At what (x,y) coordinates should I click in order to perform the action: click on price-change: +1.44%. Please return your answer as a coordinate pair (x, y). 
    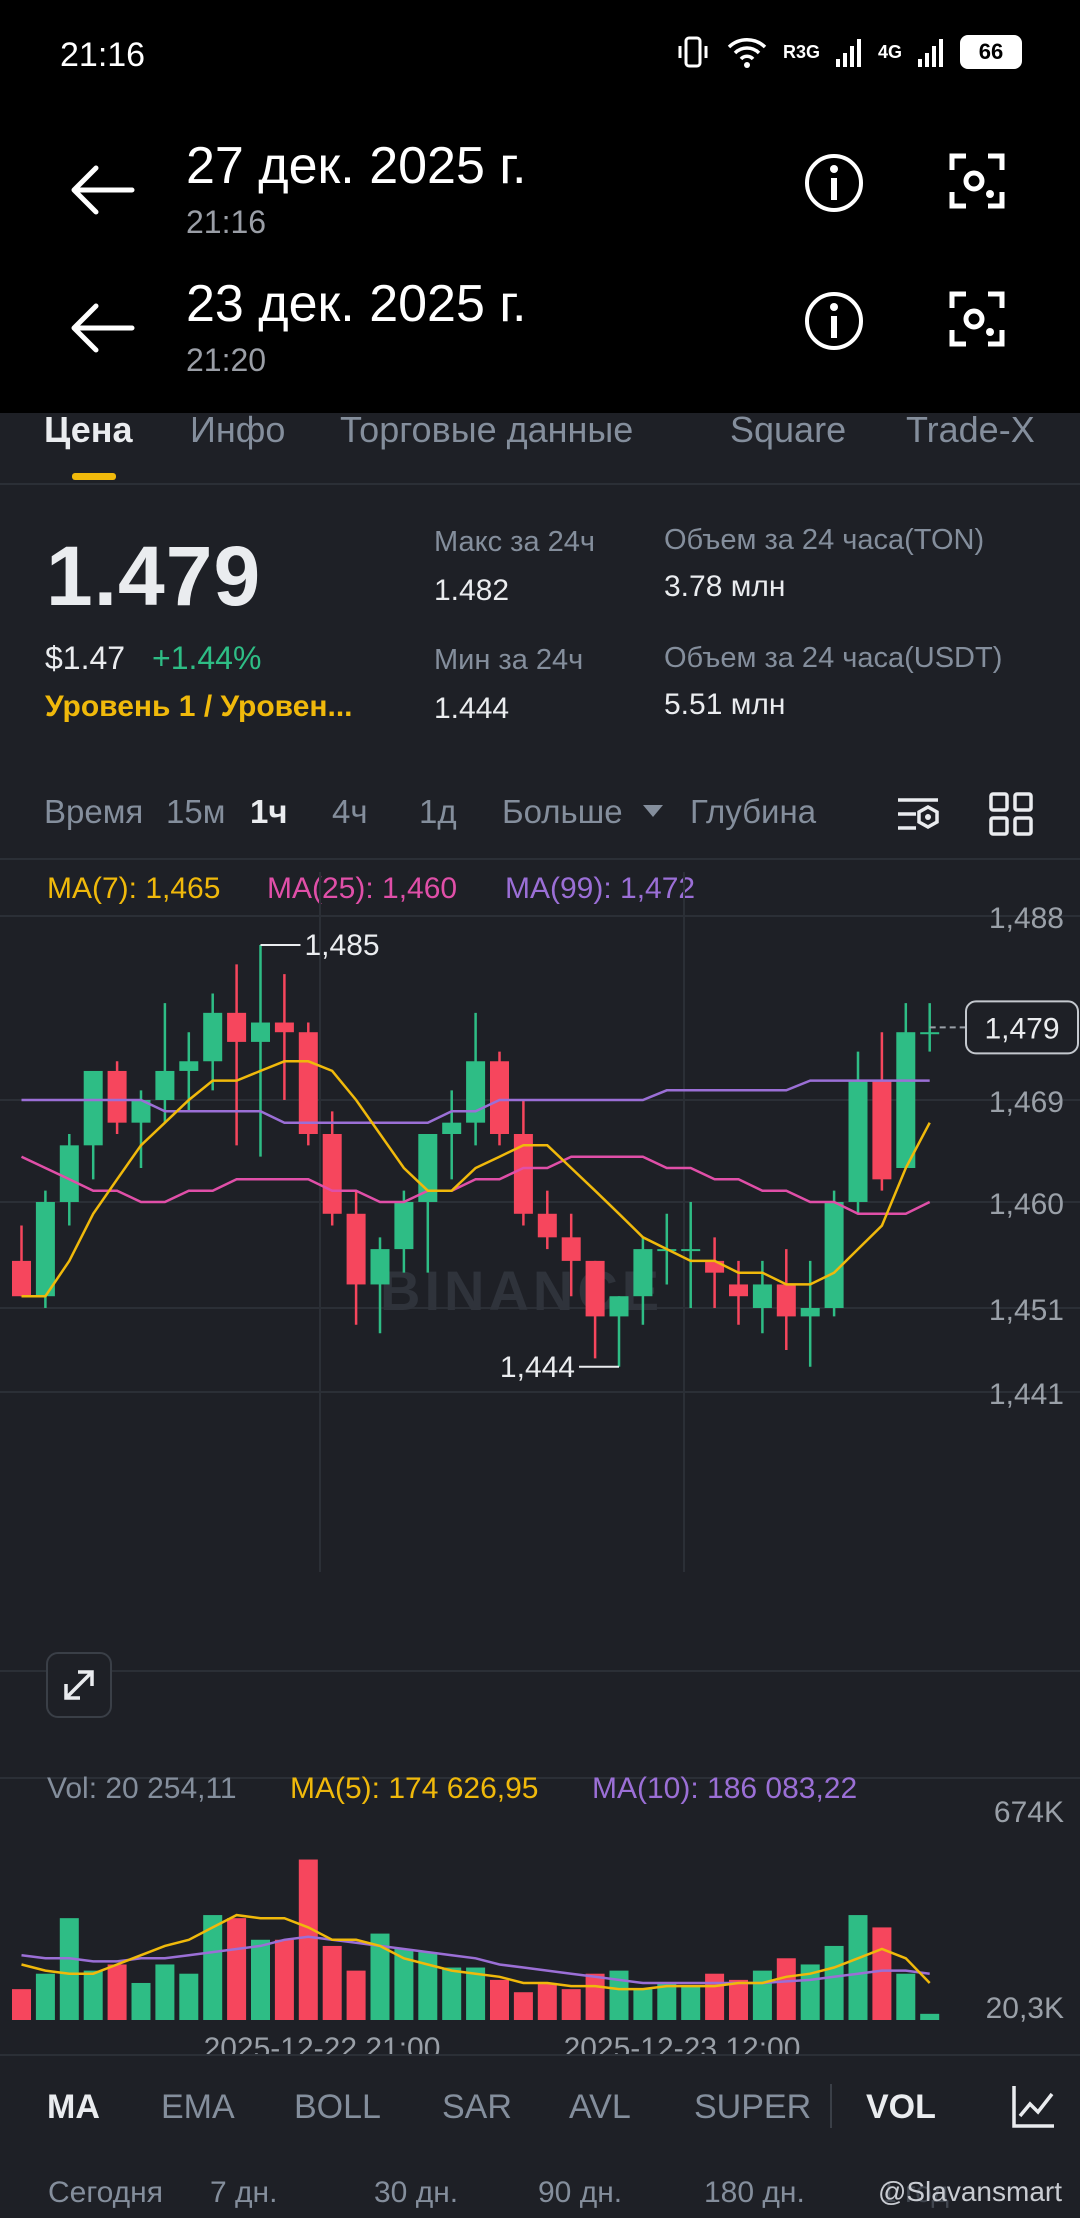
    Looking at the image, I should click on (207, 658).